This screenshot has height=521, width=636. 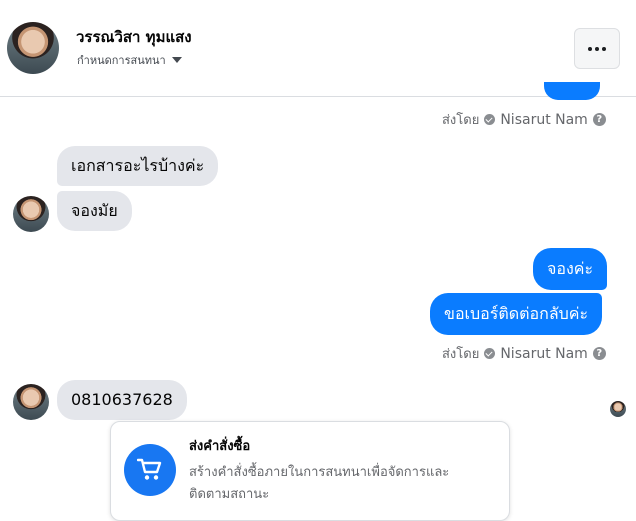 I want to click on cart-icon, so click(x=150, y=470).